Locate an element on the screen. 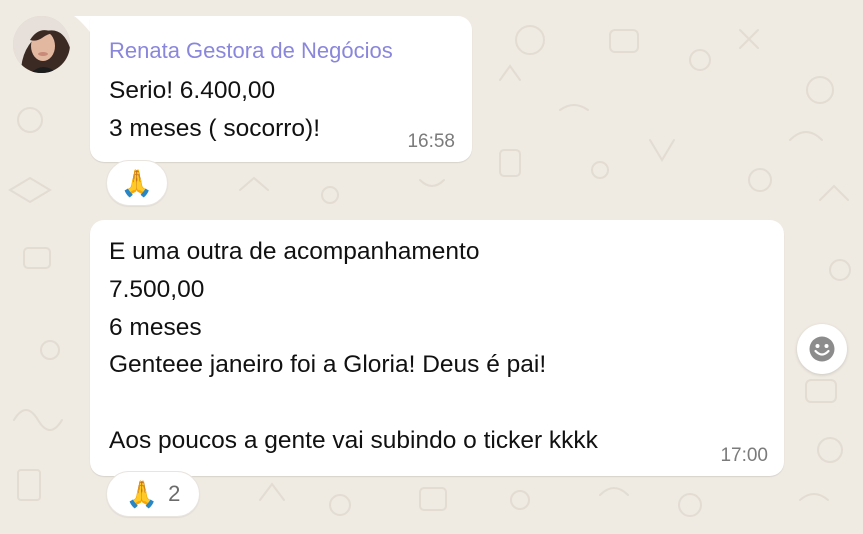  emoji-react-button is located at coordinates (822, 349).